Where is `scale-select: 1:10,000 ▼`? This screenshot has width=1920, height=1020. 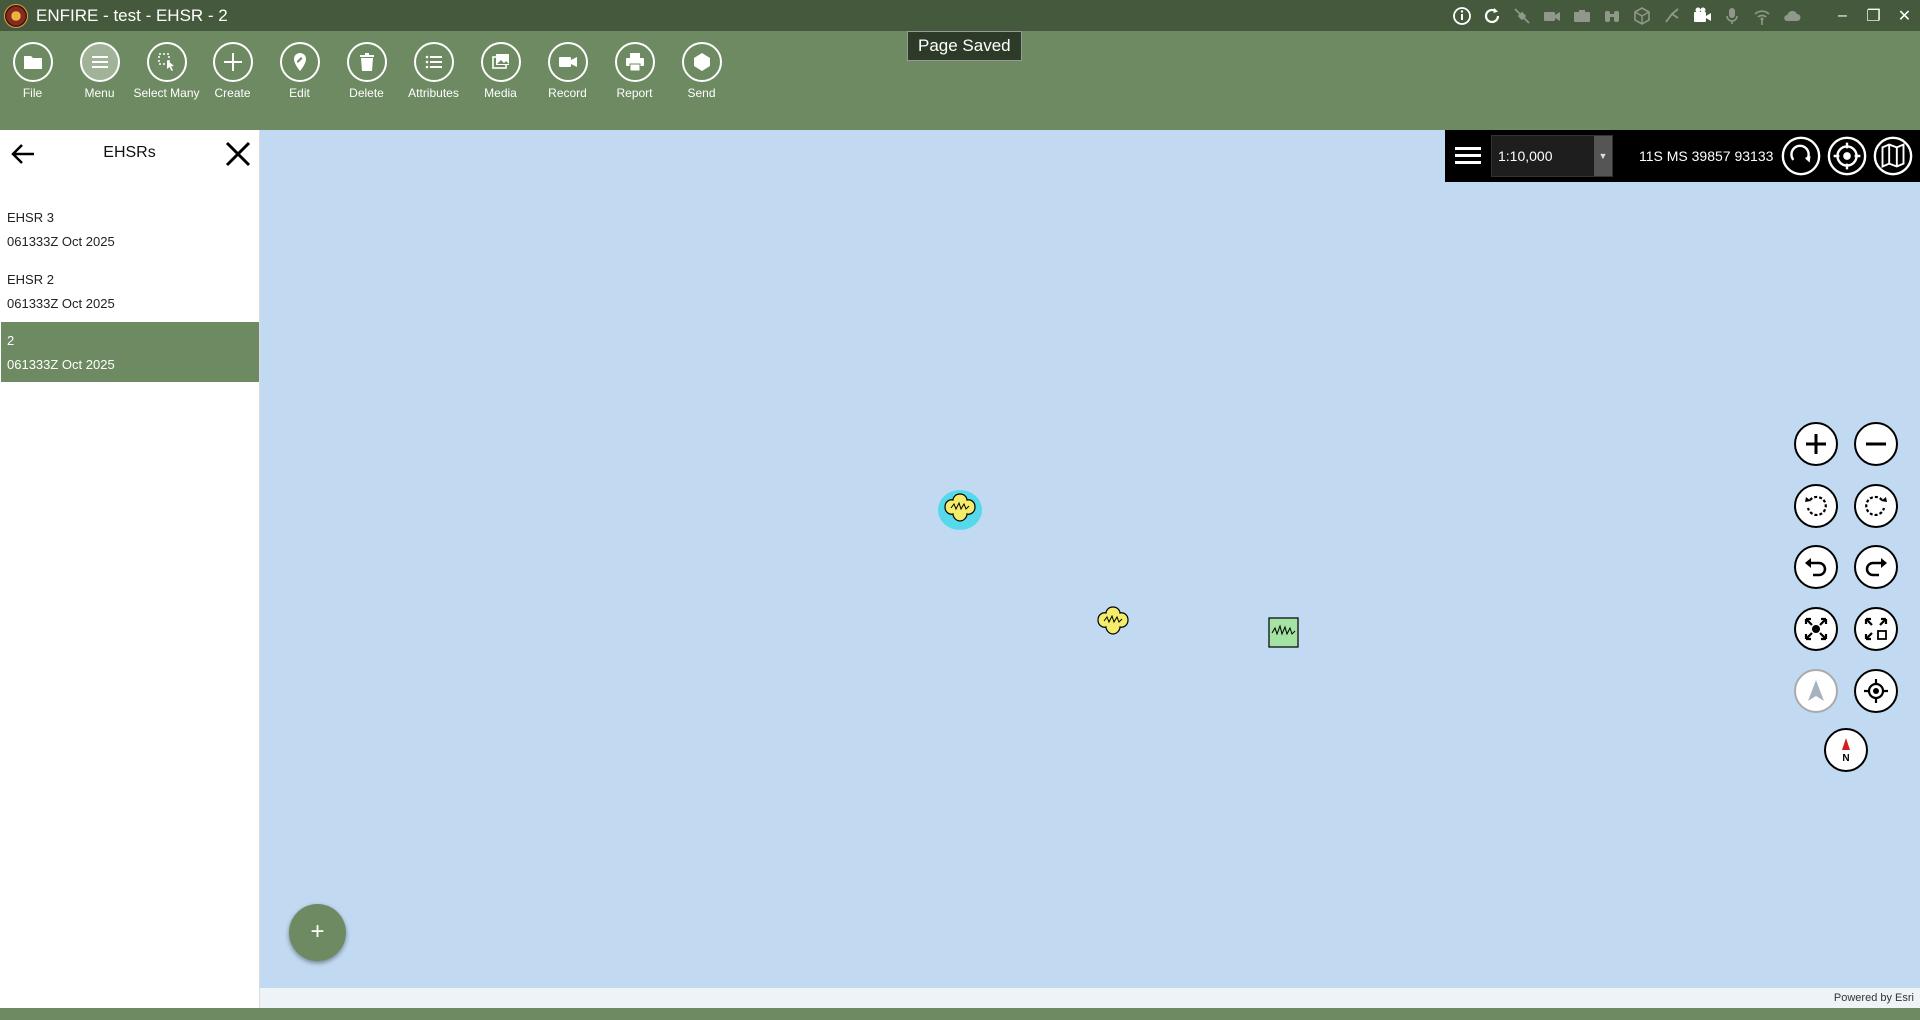 scale-select: 1:10,000 ▼ is located at coordinates (1552, 156).